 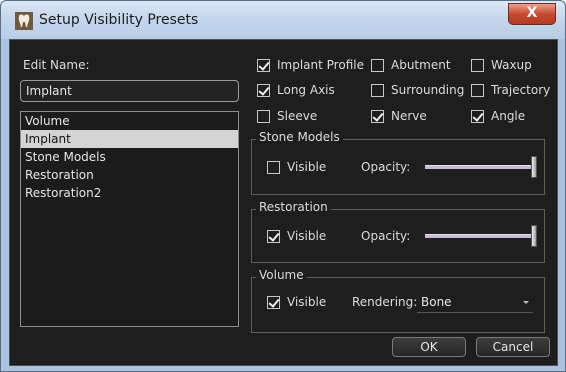 I want to click on close-button: X, so click(x=532, y=14).